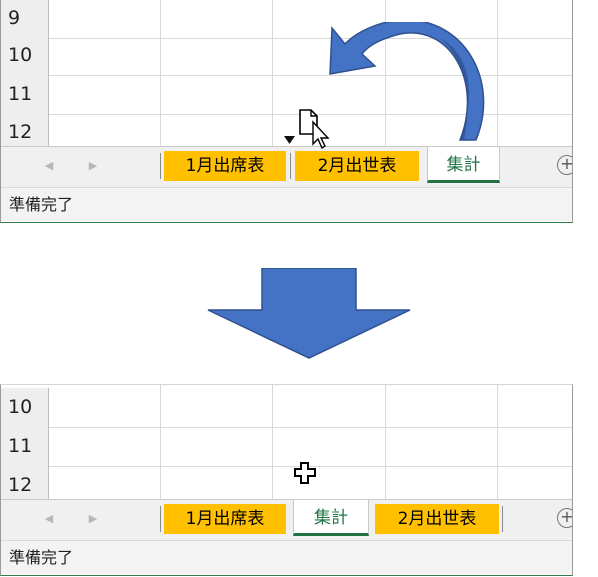 This screenshot has height=577, width=598. Describe the element at coordinates (309, 313) in the screenshot. I see `down-transition-arrow-icon` at that location.